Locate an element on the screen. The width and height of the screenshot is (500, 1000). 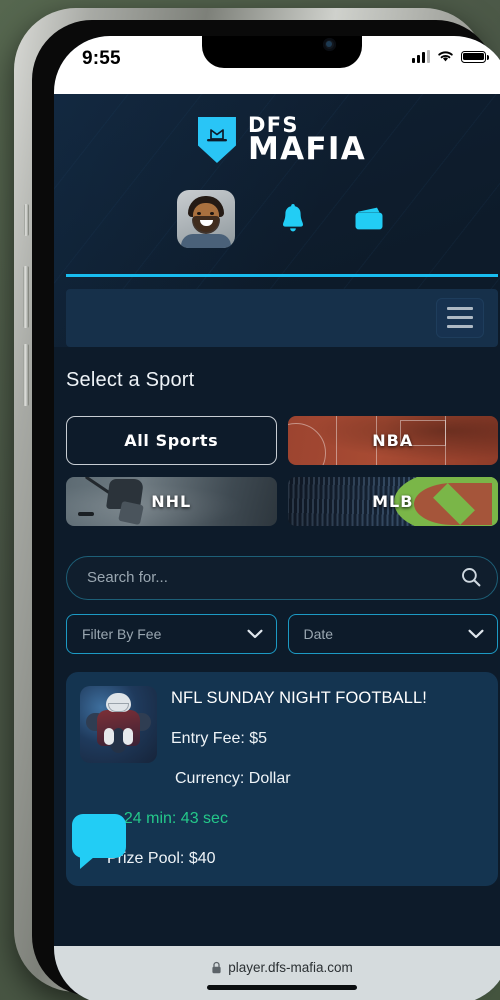
contest-prize-pool: Prize Pool: $40 is located at coordinates (161, 858).